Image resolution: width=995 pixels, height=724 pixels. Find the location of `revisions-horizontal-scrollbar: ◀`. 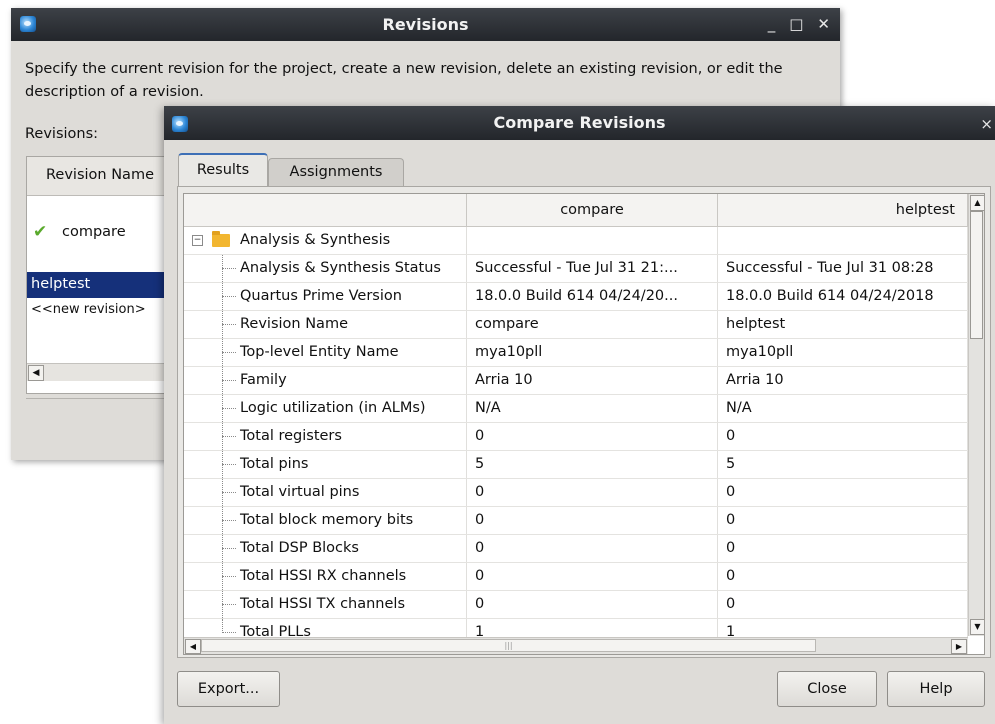

revisions-horizontal-scrollbar: ◀ is located at coordinates (107, 372).